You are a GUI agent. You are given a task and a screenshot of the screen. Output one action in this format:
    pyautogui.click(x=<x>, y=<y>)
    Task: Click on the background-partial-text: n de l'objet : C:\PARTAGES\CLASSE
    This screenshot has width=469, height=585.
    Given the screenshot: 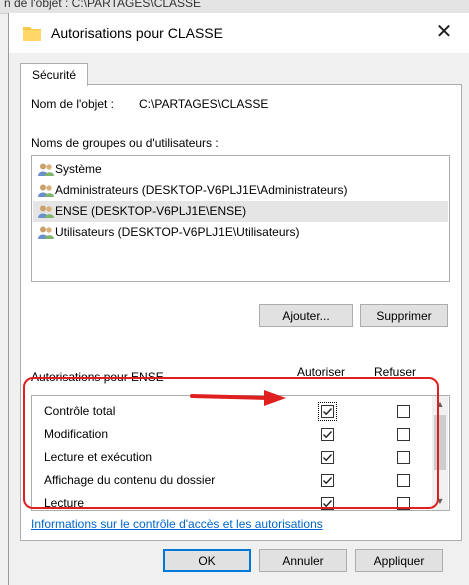 What is the action you would take?
    pyautogui.click(x=103, y=5)
    